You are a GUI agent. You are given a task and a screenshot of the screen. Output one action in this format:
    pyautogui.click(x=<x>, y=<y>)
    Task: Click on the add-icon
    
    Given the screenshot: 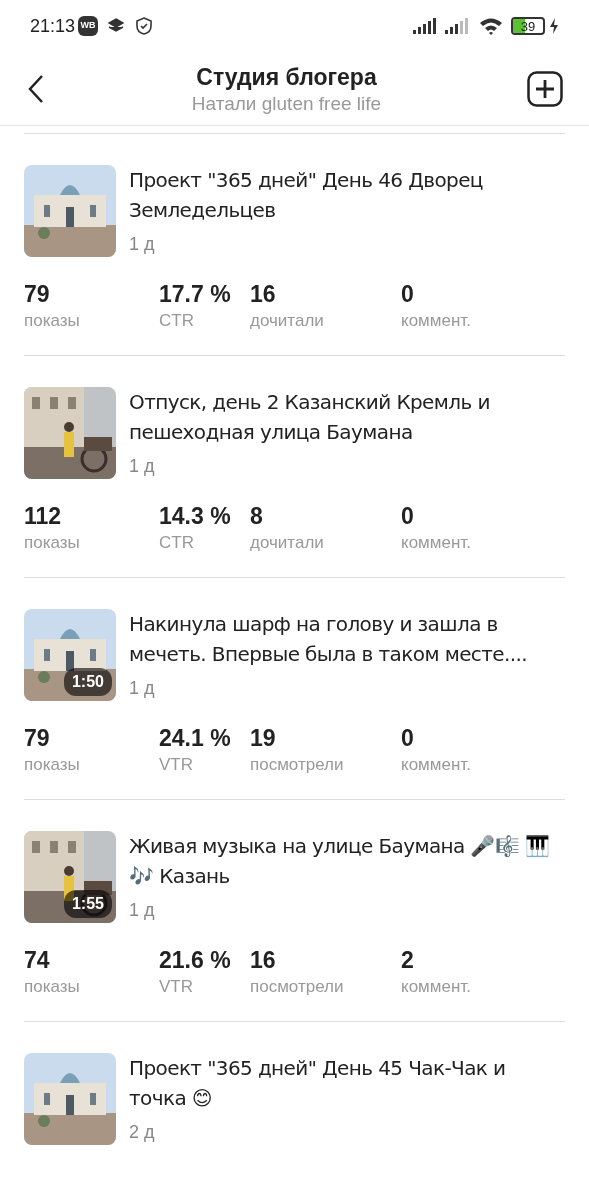 What is the action you would take?
    pyautogui.click(x=545, y=89)
    